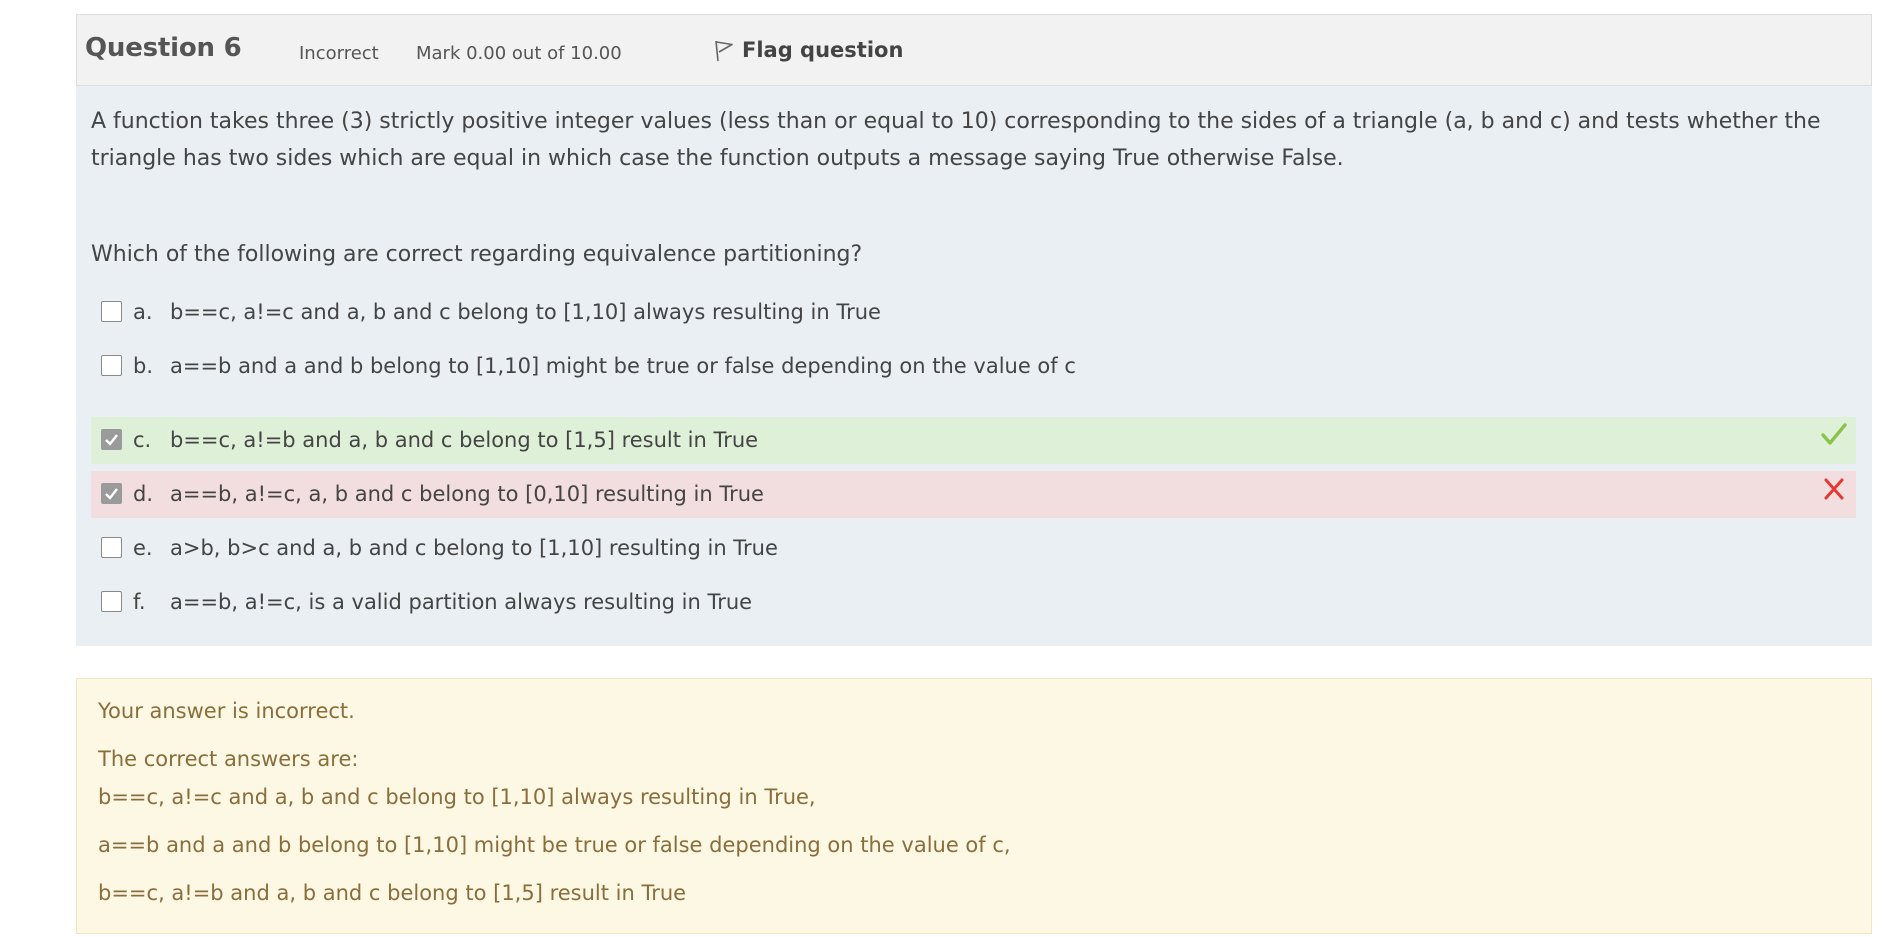 This screenshot has height=937, width=1890. I want to click on answer-letter: d., so click(143, 494).